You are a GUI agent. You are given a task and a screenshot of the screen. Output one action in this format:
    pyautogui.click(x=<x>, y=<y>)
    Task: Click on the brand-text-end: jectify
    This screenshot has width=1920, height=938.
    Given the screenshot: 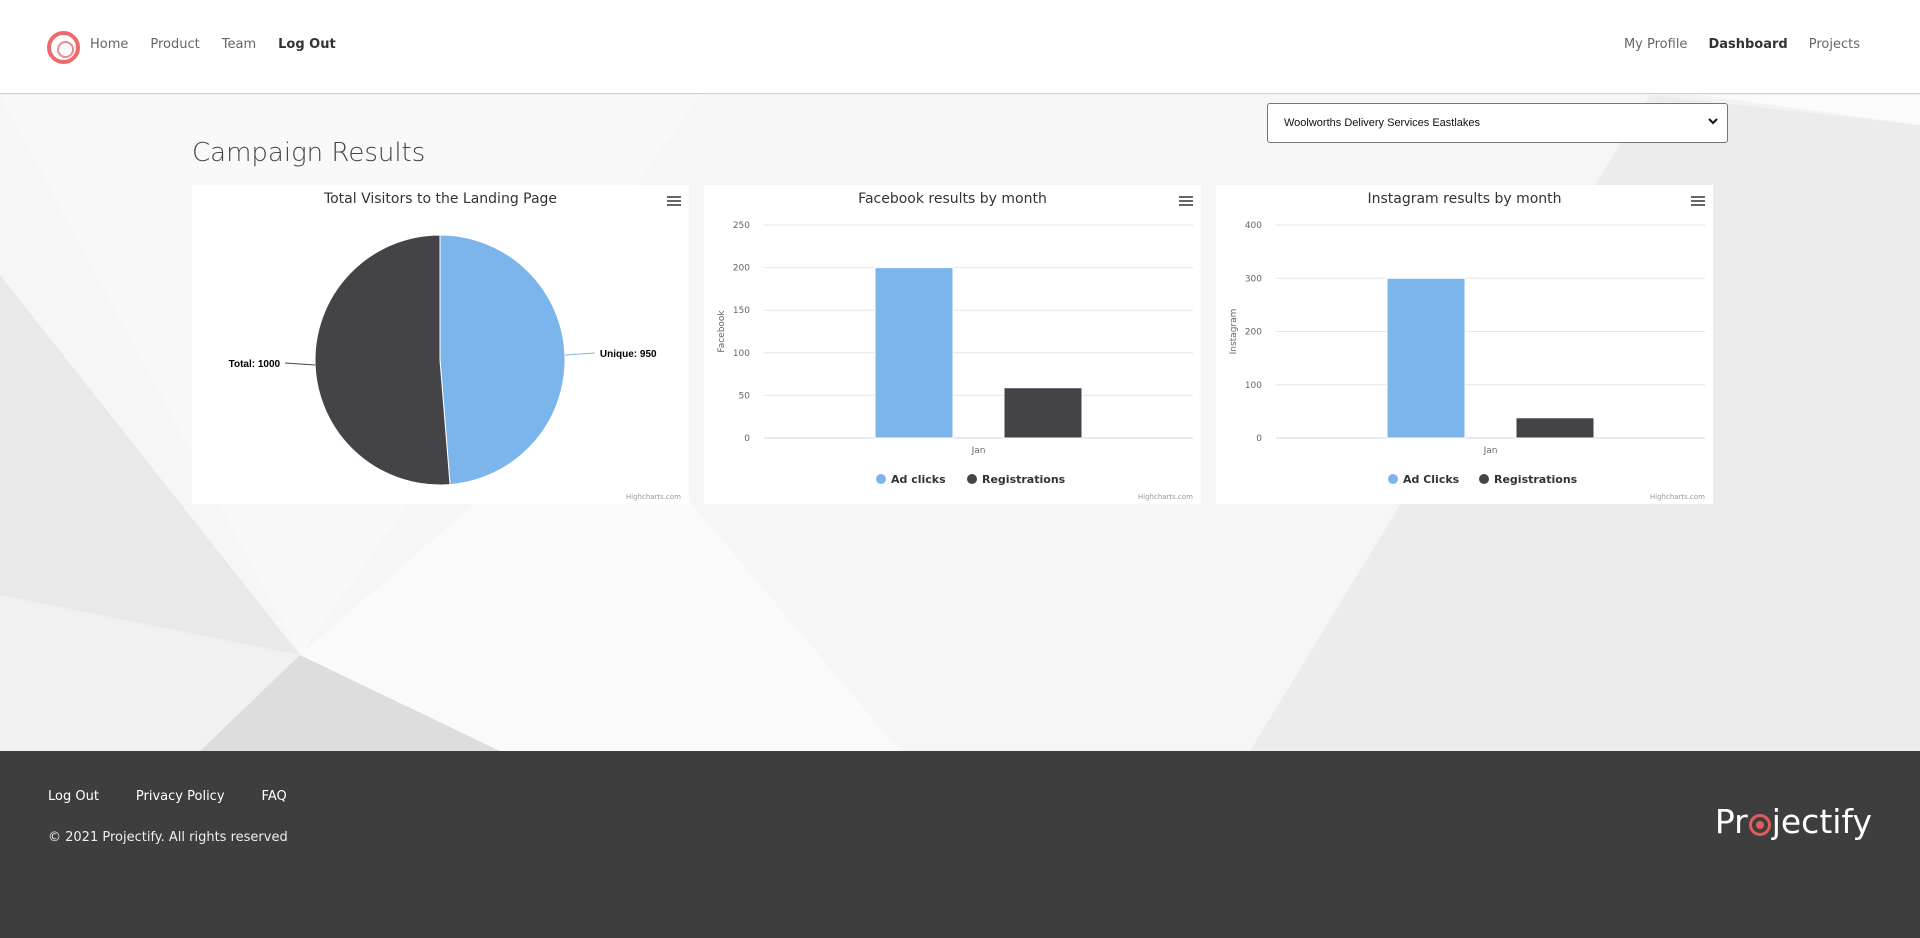 What is the action you would take?
    pyautogui.click(x=1821, y=821)
    